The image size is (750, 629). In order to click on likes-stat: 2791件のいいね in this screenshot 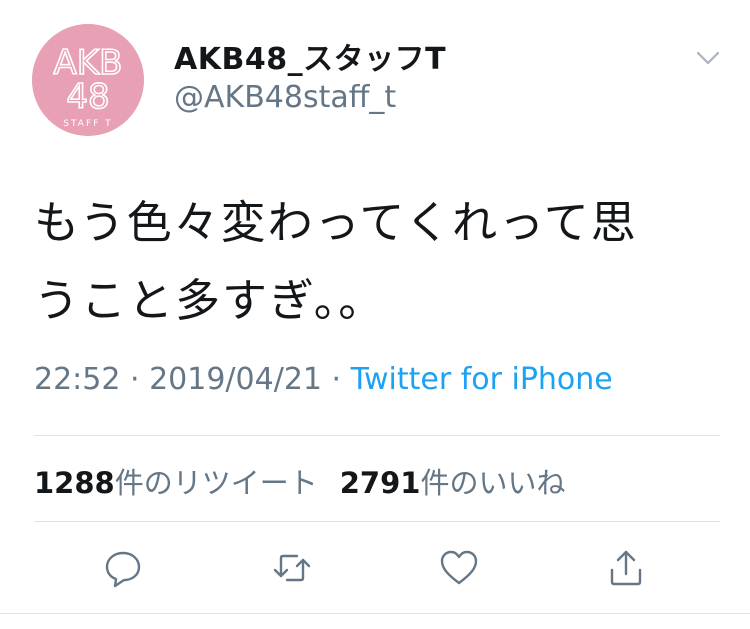, I will do `click(453, 481)`.